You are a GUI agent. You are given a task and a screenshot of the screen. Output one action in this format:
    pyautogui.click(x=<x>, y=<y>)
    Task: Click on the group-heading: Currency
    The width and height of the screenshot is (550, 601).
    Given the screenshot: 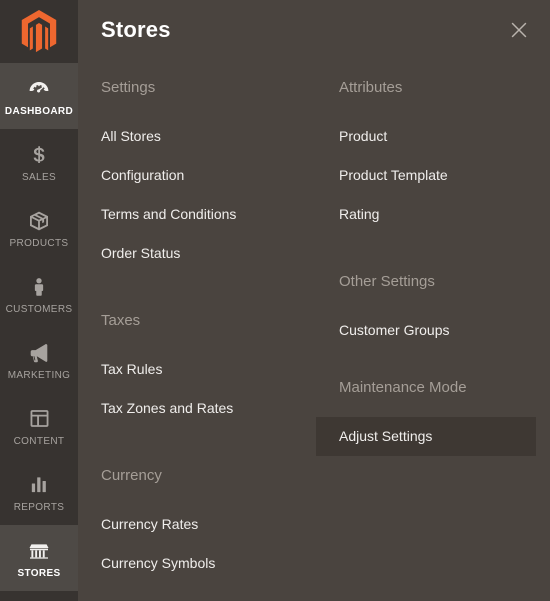 What is the action you would take?
    pyautogui.click(x=131, y=475)
    